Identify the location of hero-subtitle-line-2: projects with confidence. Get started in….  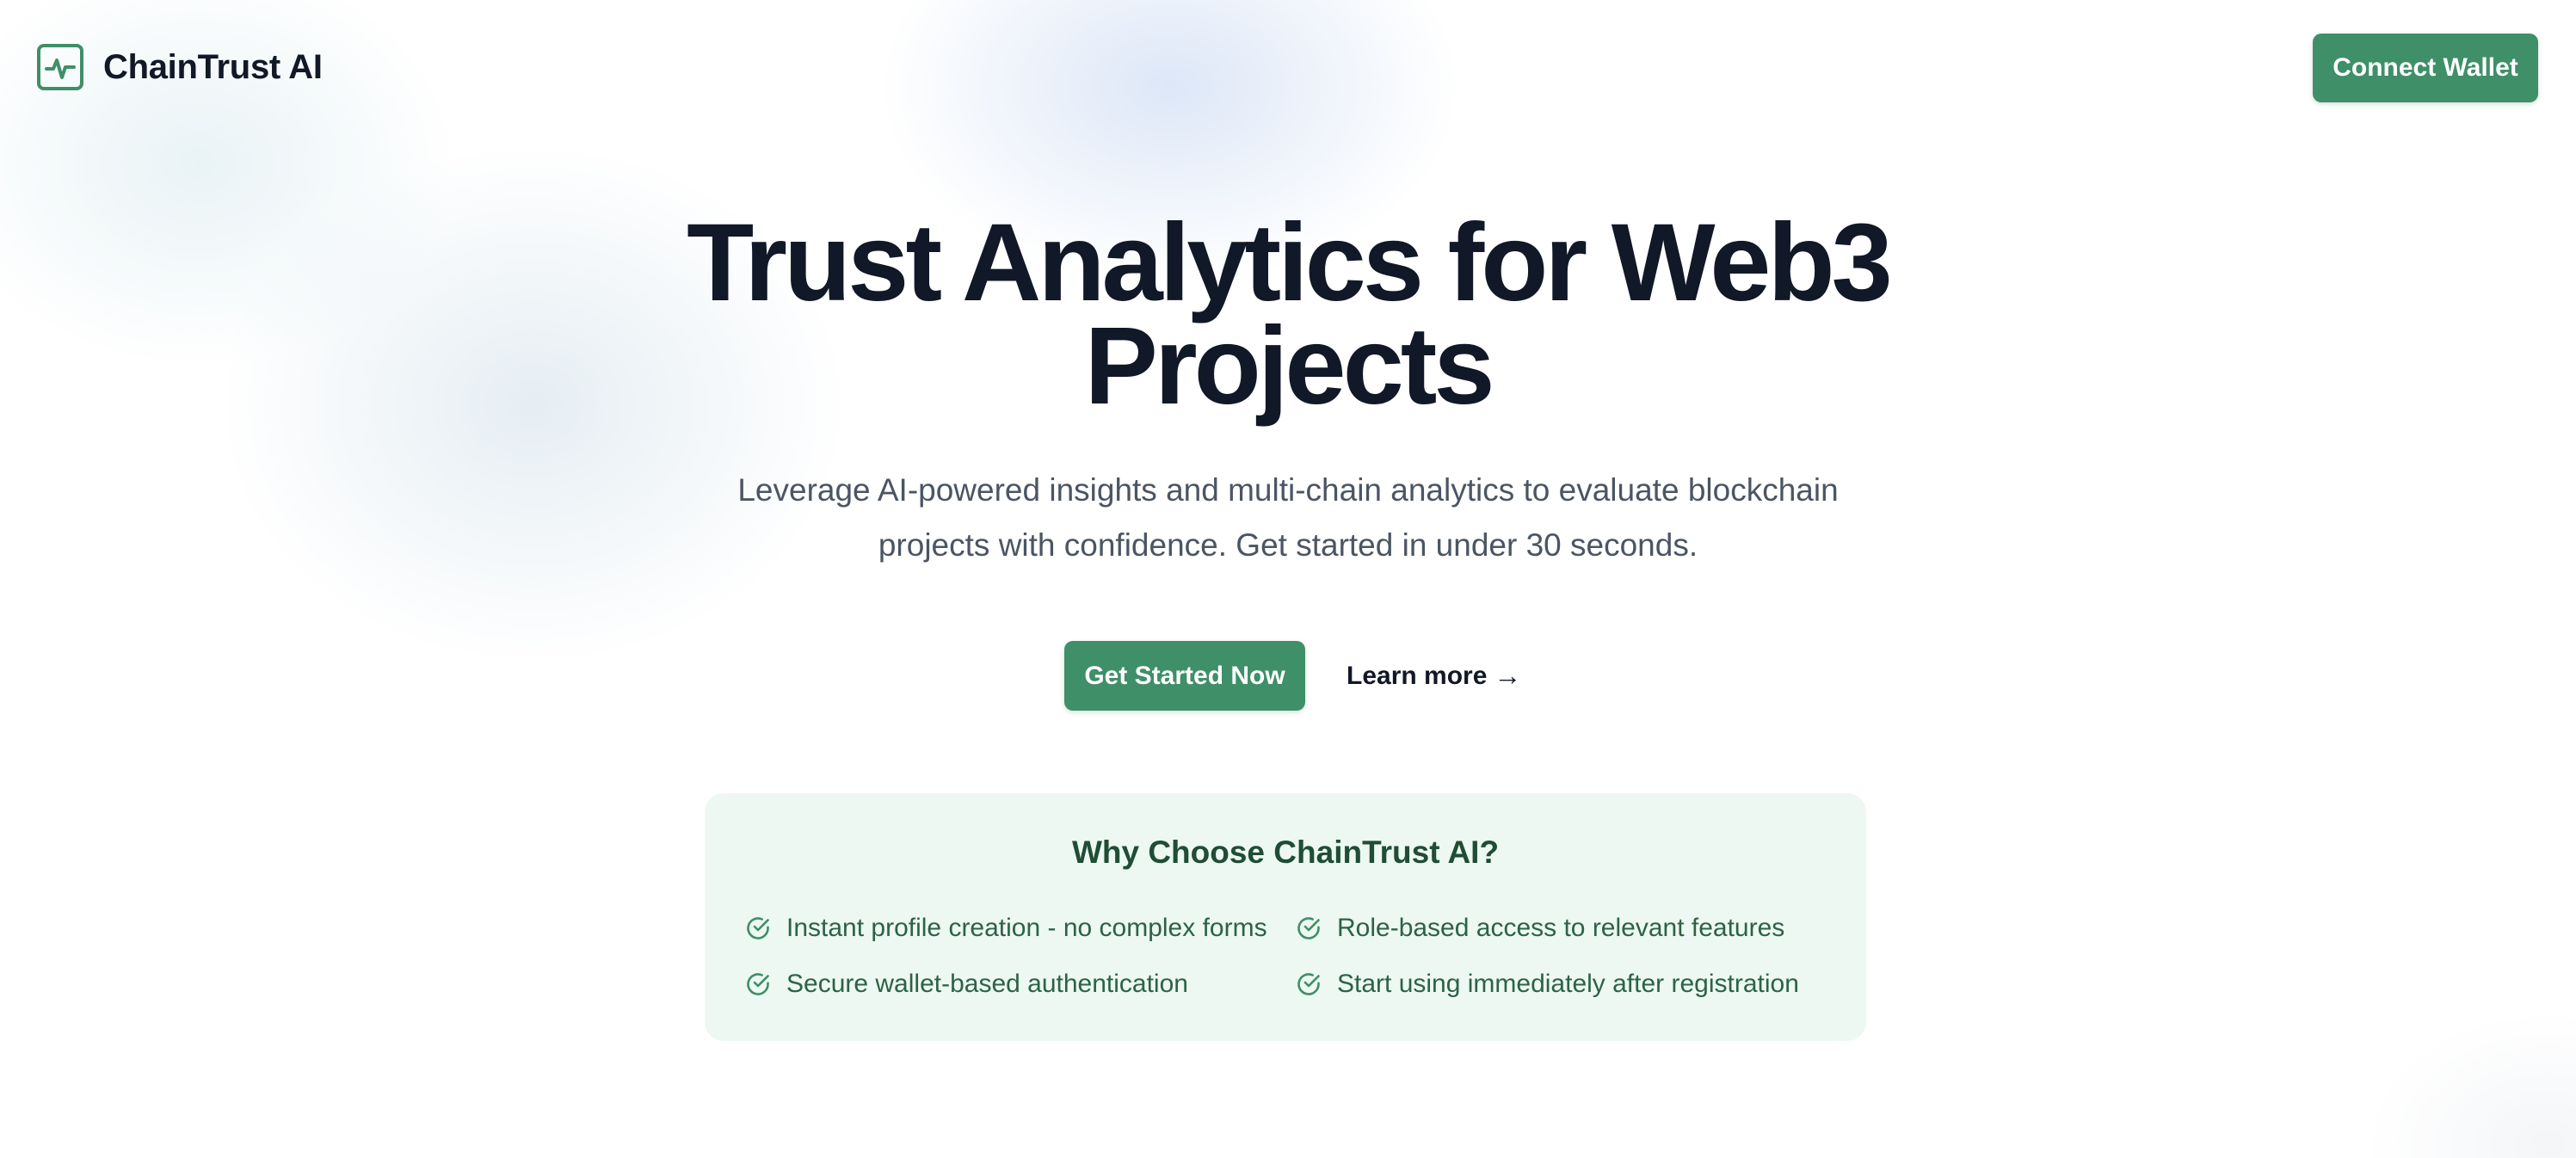
(1288, 545).